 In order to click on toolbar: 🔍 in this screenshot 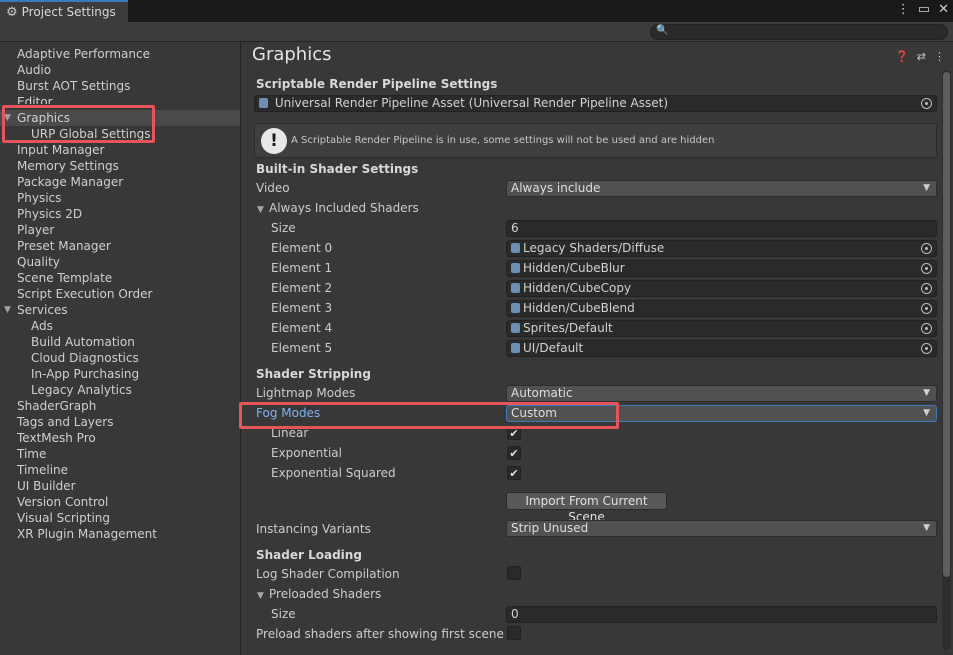, I will do `click(476, 32)`.